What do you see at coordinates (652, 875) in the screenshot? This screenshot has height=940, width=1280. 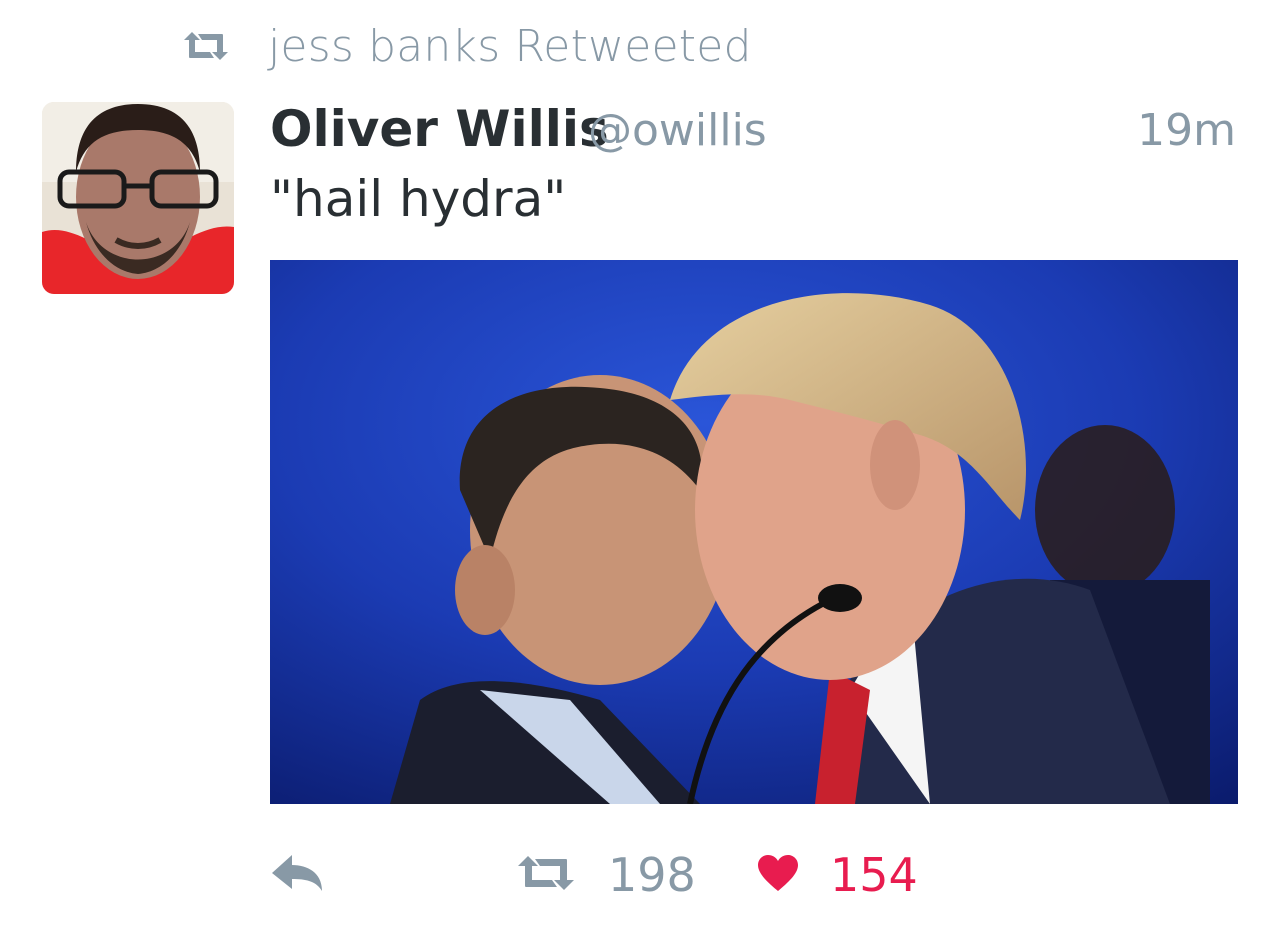 I see `retweet-count: 198` at bounding box center [652, 875].